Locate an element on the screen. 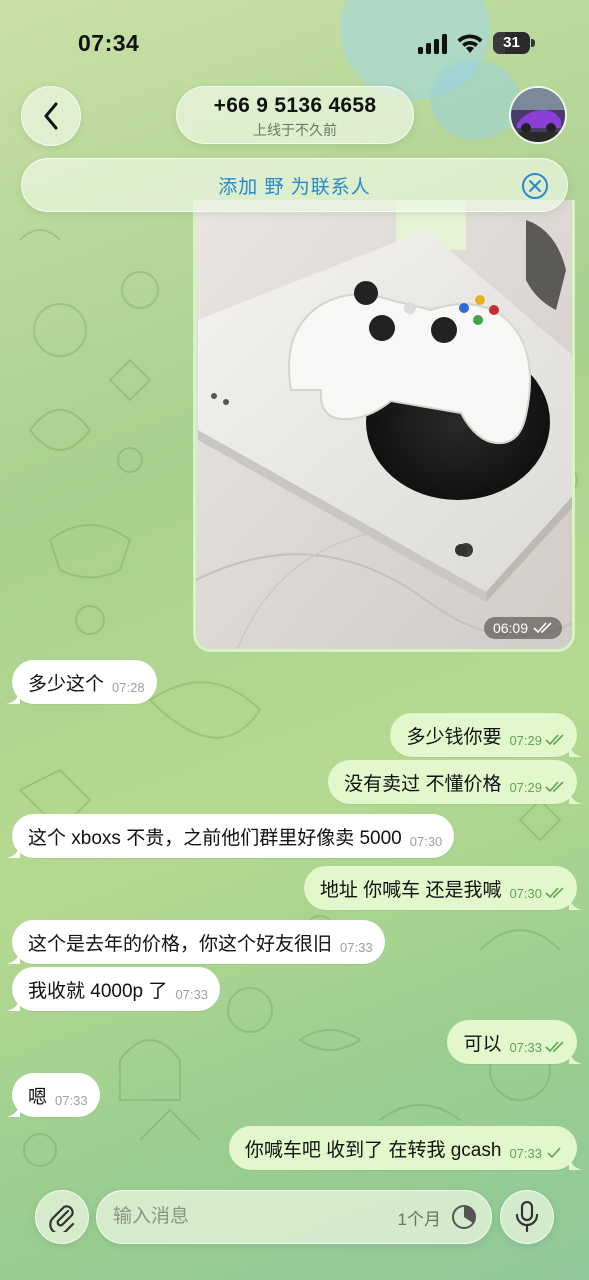 This screenshot has width=589, height=1280. message-text: 没有卖过 不懂价格 is located at coordinates (423, 784).